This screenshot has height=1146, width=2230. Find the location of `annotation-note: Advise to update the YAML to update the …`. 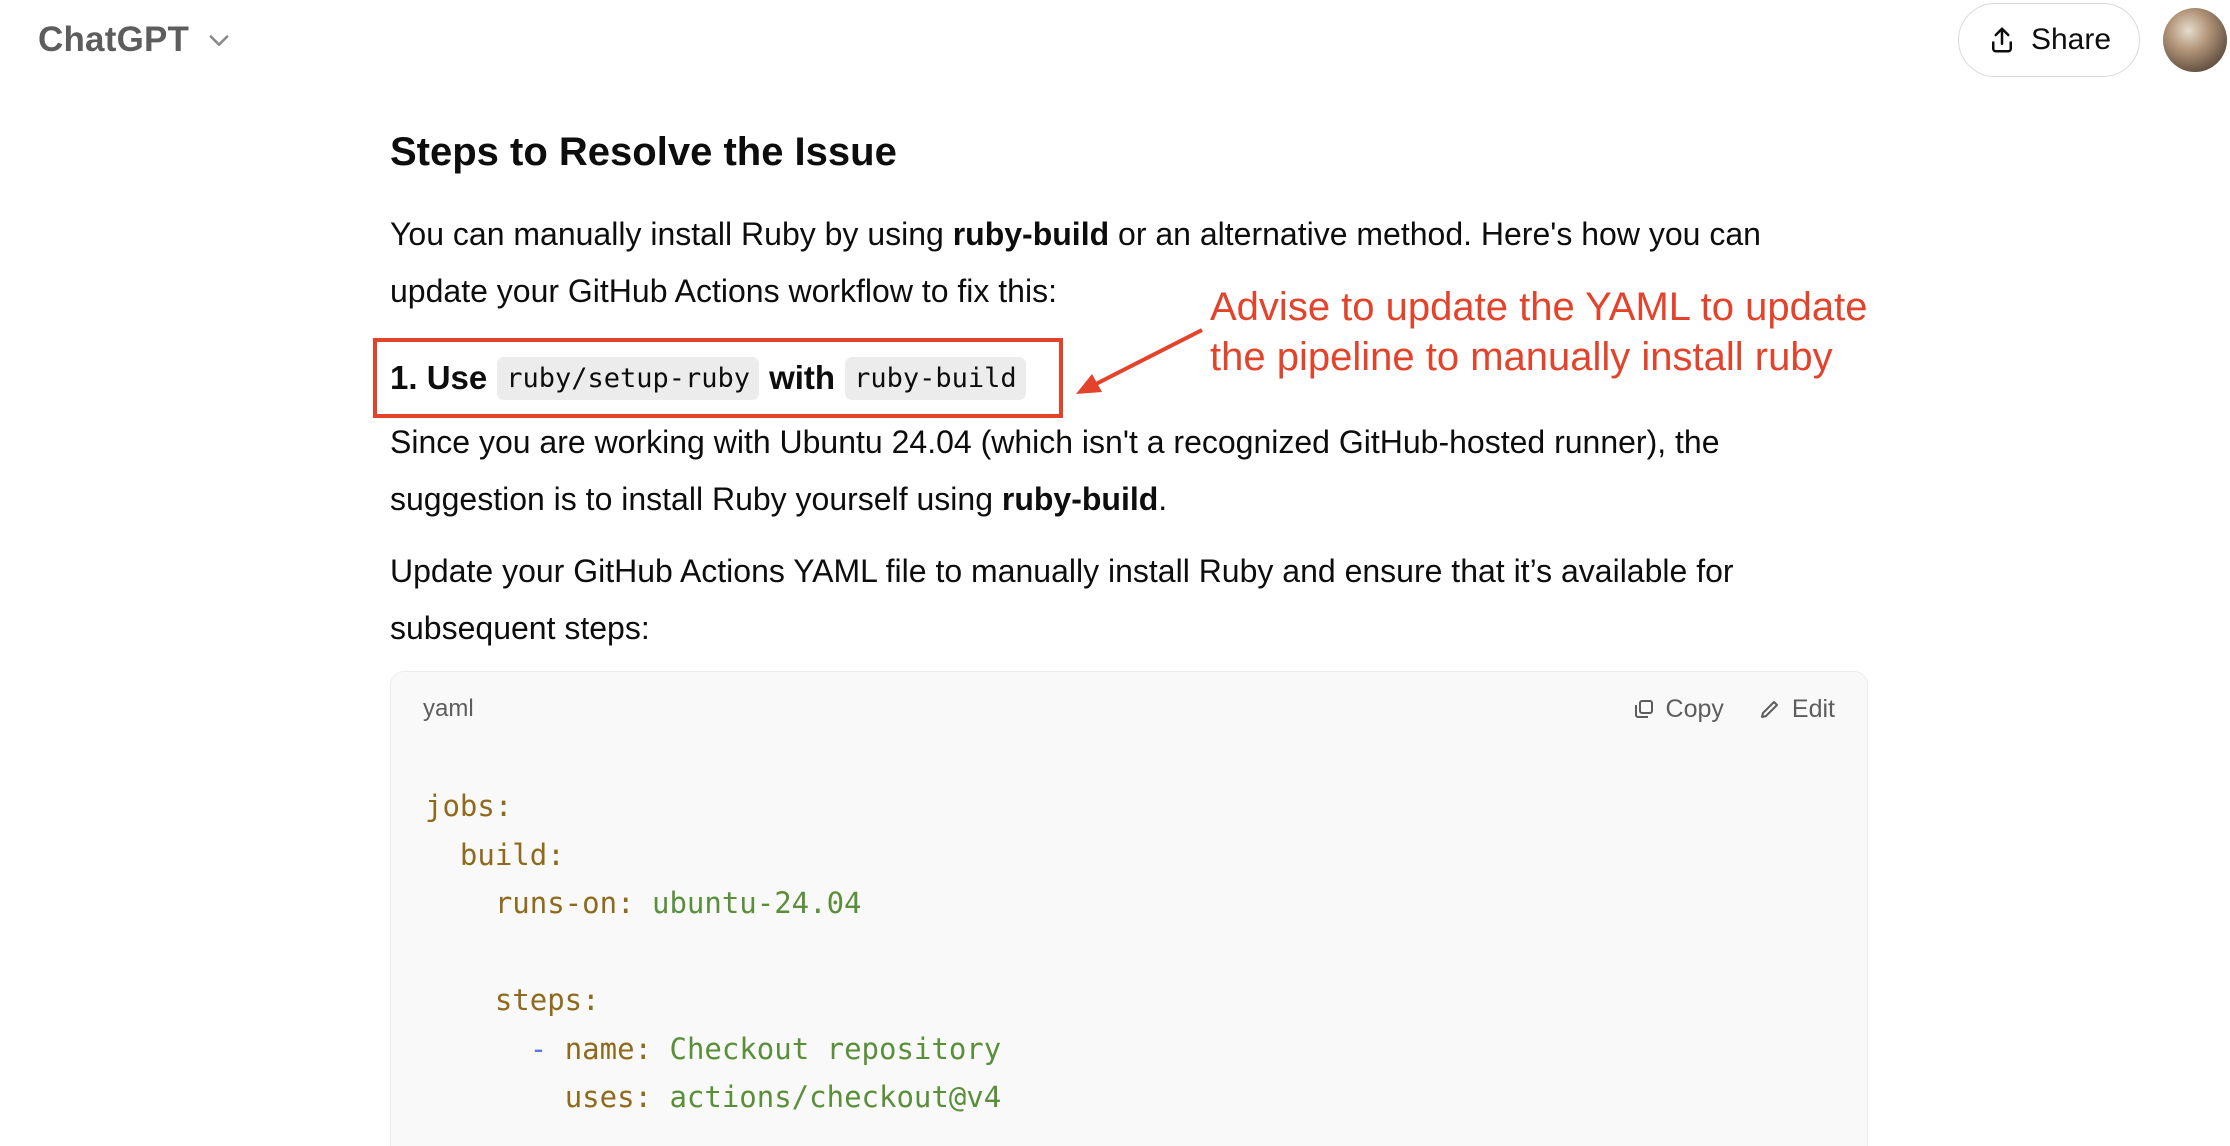

annotation-note: Advise to update the YAML to update the … is located at coordinates (1580, 332).